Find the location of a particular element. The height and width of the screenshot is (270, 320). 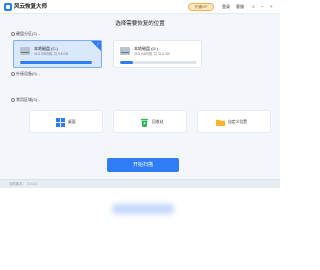

common-section-label: 常用区域(3) is located at coordinates (26, 99).